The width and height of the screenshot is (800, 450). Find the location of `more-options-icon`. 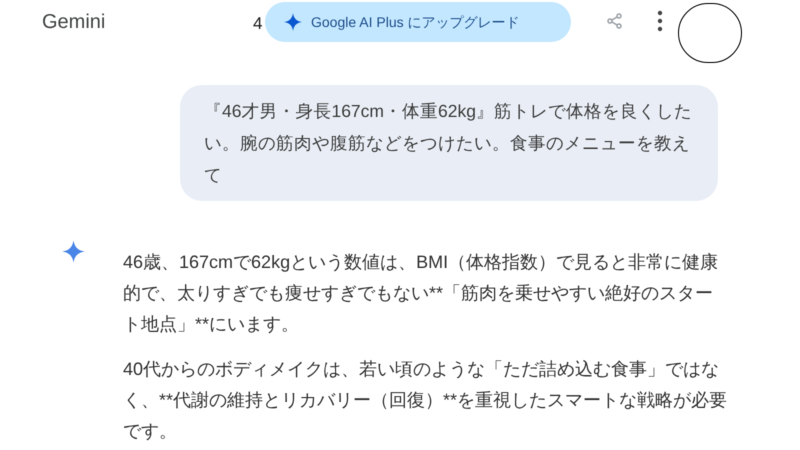

more-options-icon is located at coordinates (660, 21).